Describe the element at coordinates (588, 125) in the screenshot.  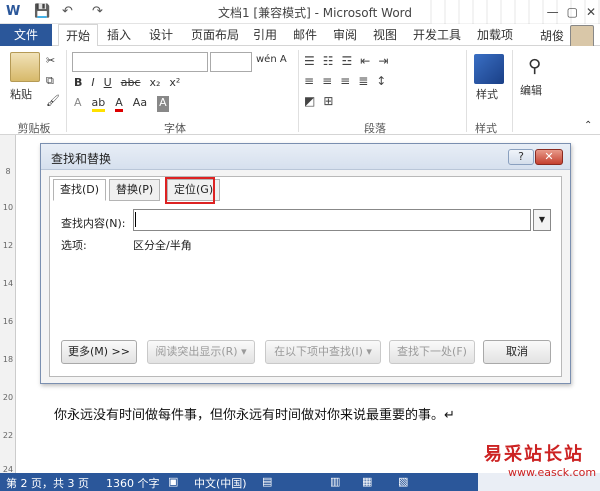
I see `collapse-ribbon-icon: ⌃` at that location.